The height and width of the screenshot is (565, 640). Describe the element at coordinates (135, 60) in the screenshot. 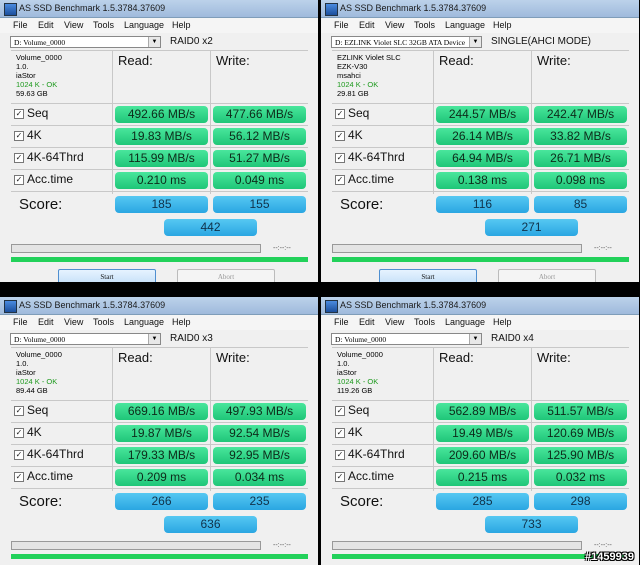

I see `read-header: Read:` at that location.